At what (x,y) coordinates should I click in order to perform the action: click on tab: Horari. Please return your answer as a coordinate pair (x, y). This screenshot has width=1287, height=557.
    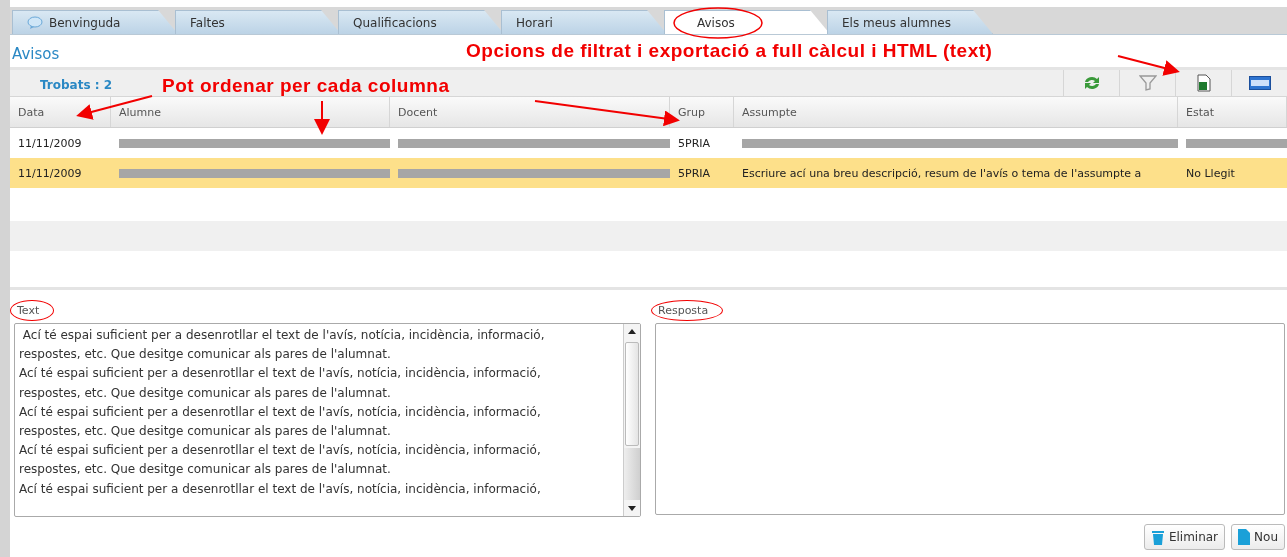
    Looking at the image, I should click on (584, 22).